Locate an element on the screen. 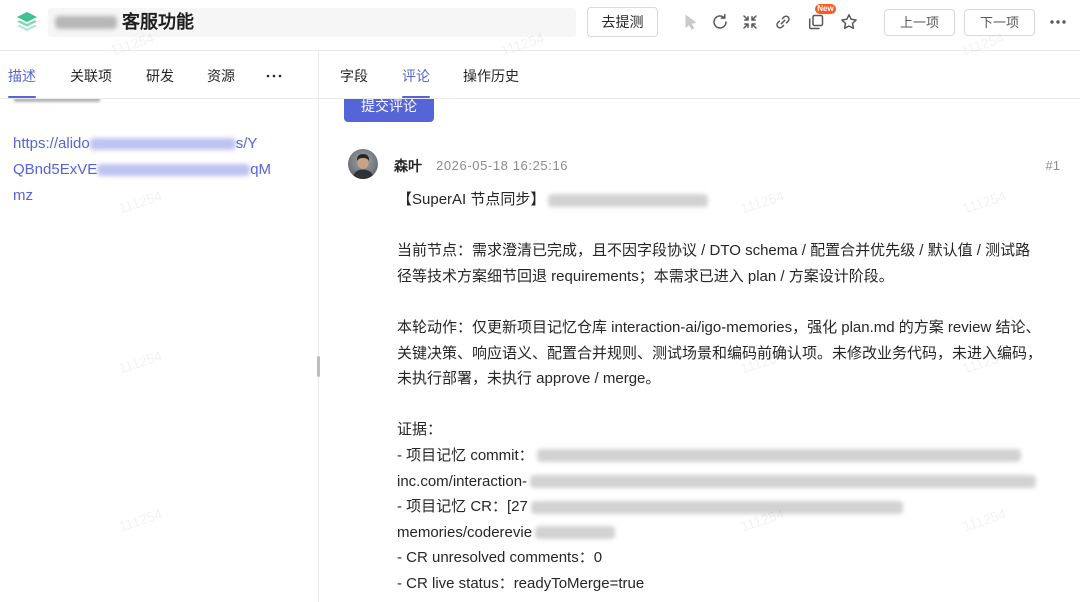  pointer-icon is located at coordinates (690, 22).